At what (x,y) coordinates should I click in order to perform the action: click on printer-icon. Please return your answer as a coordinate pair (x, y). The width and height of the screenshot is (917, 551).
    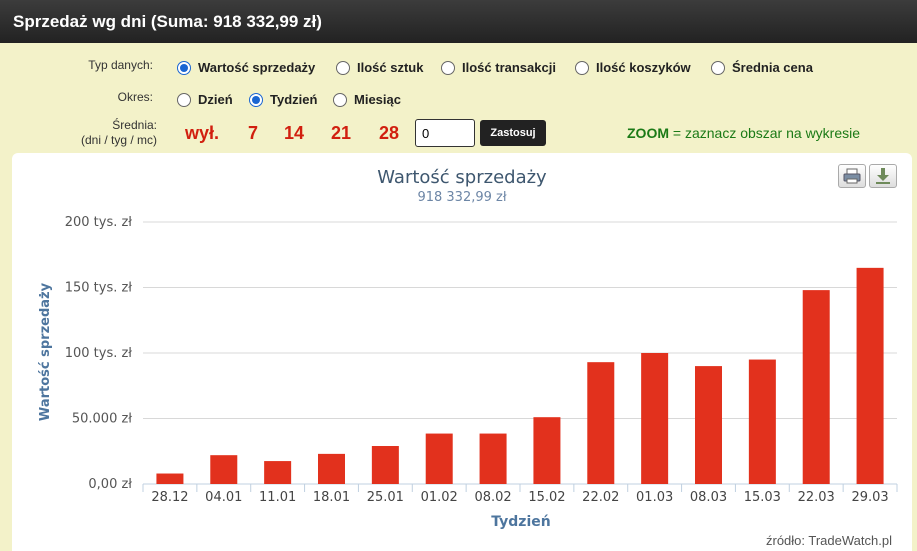
    Looking at the image, I should click on (852, 176).